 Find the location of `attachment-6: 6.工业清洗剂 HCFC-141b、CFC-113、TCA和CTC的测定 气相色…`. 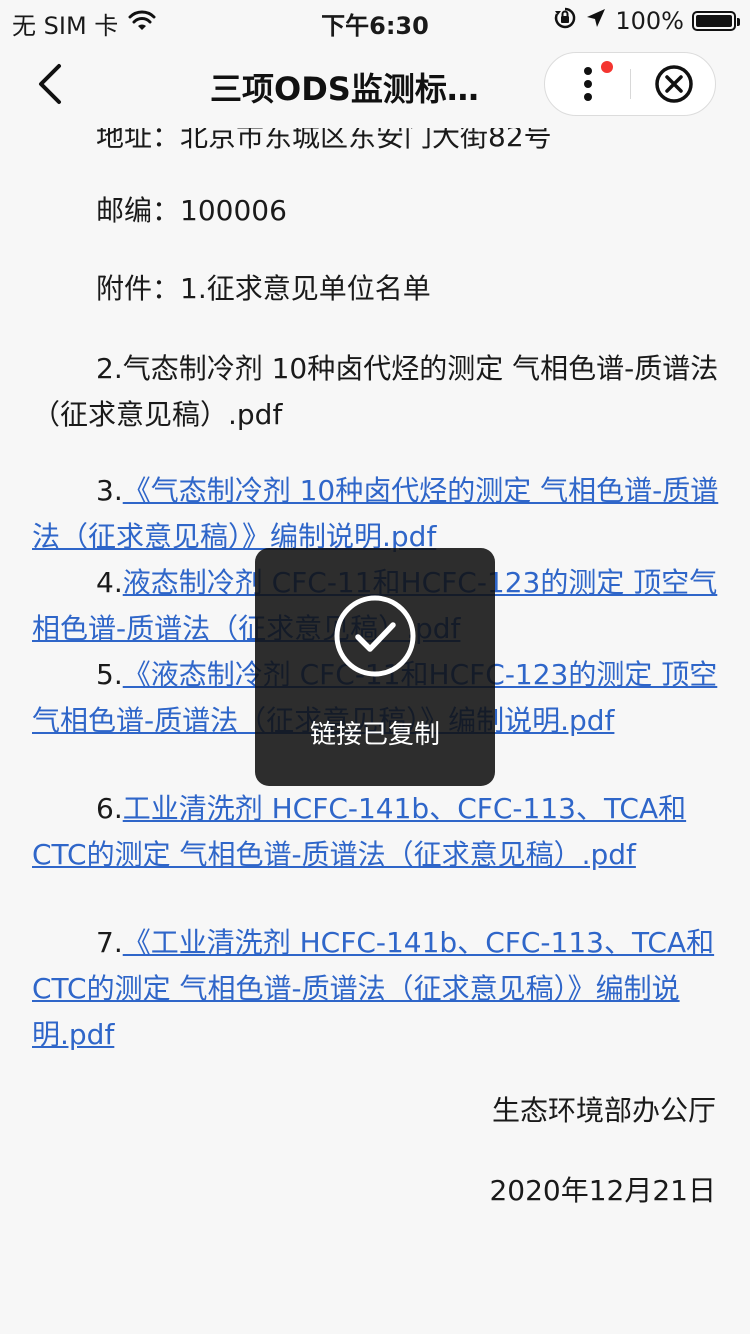

attachment-6: 6.工业清洗剂 HCFC-141b、CFC-113、TCA和CTC的测定 气相色… is located at coordinates (377, 832).